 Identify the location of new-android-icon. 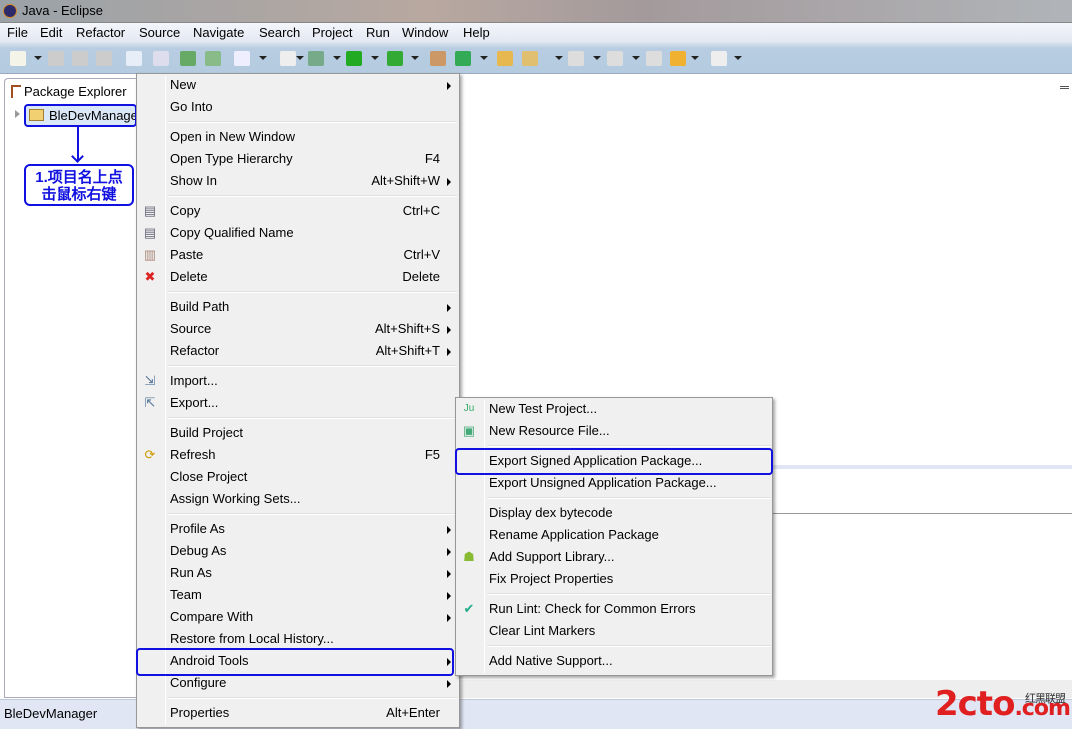
(288, 58).